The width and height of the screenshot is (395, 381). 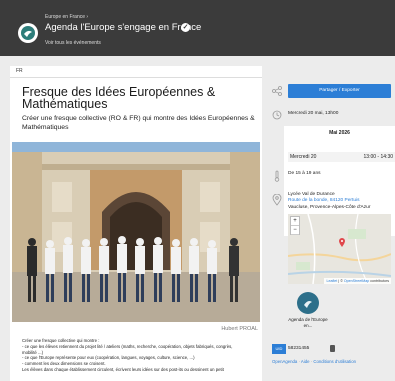 What do you see at coordinates (277, 200) in the screenshot?
I see `location-pin-icon` at bounding box center [277, 200].